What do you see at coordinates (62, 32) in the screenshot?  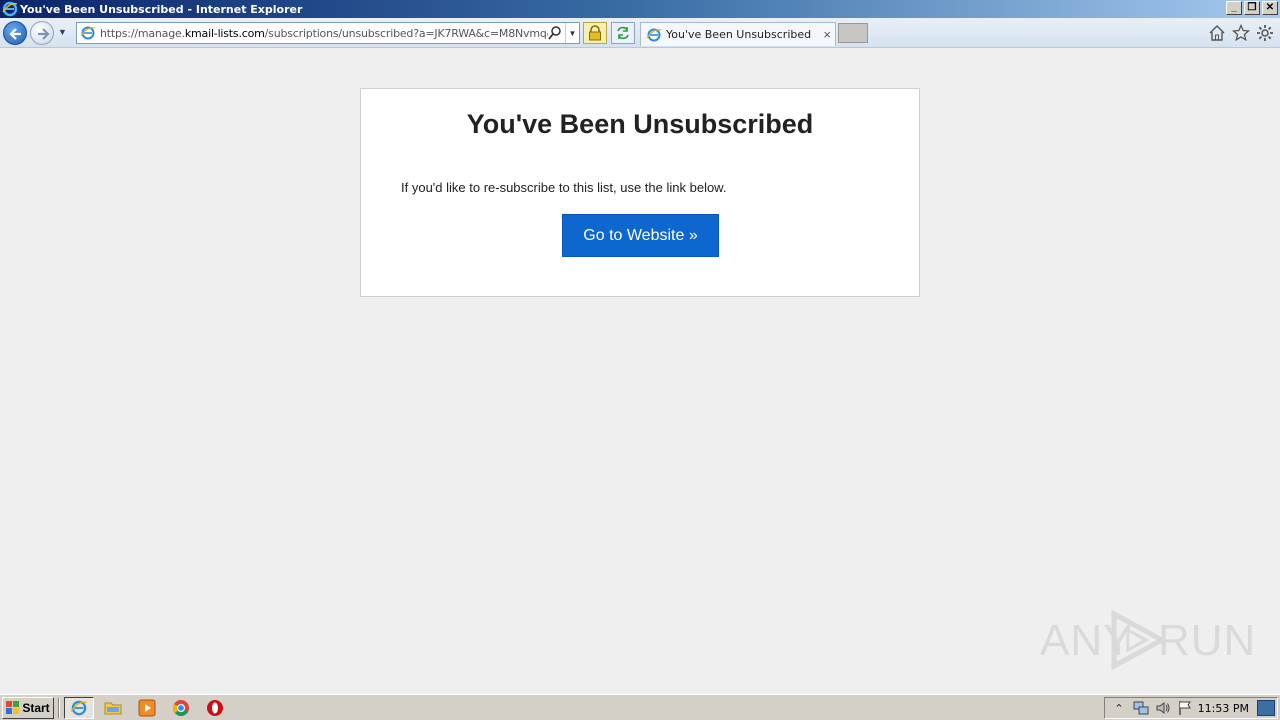 I see `history-dropdown-icon: ▼` at bounding box center [62, 32].